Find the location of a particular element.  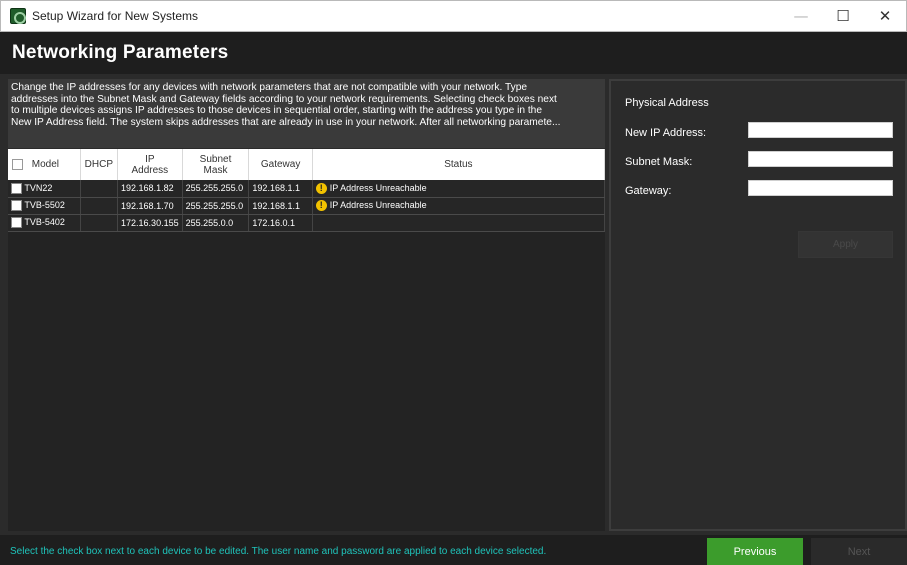

model-cell: TVB-5402 is located at coordinates (44, 223).